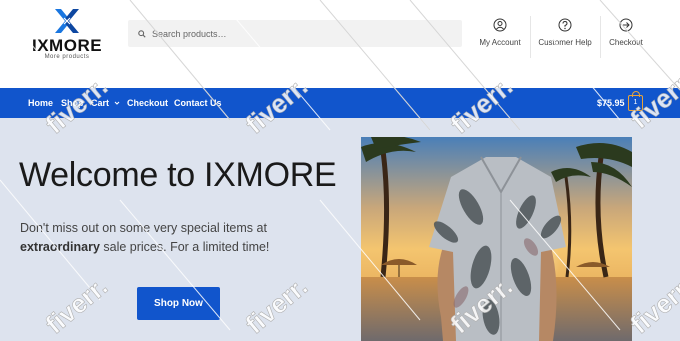 This screenshot has width=680, height=341. I want to click on search-icon, so click(139, 33).